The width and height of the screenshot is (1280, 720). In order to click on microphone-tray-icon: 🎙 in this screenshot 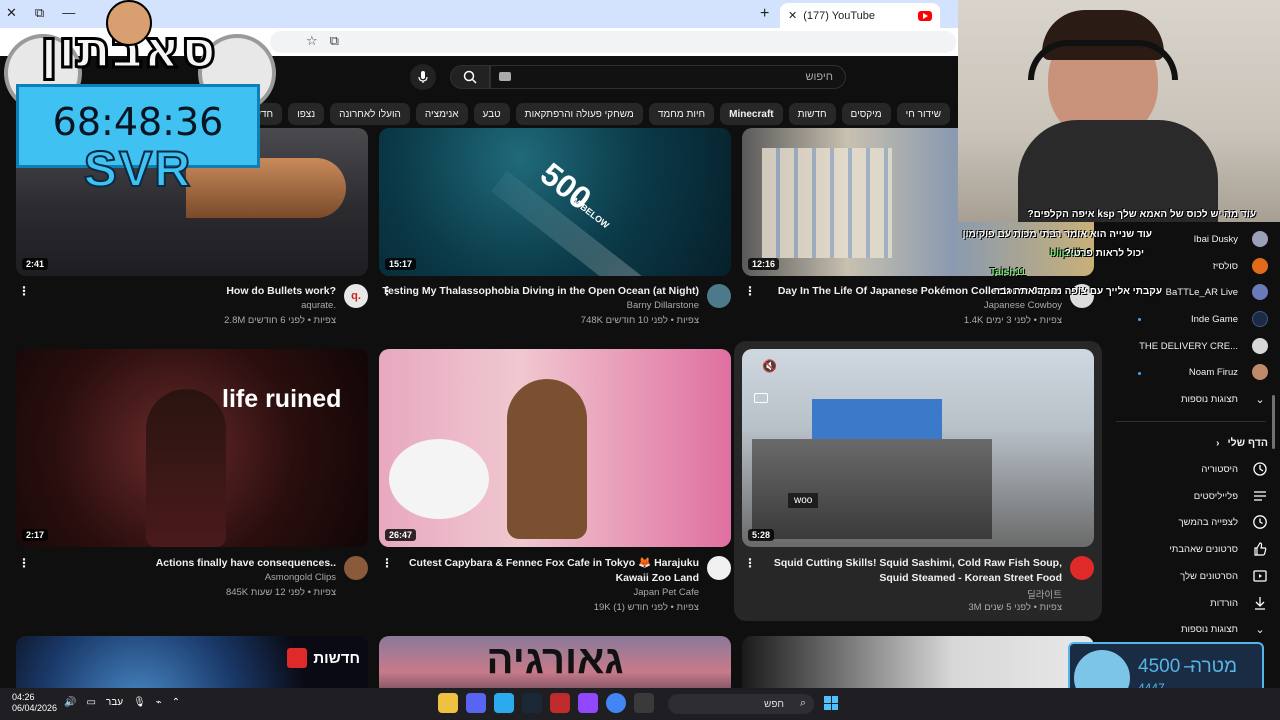, I will do `click(139, 702)`.